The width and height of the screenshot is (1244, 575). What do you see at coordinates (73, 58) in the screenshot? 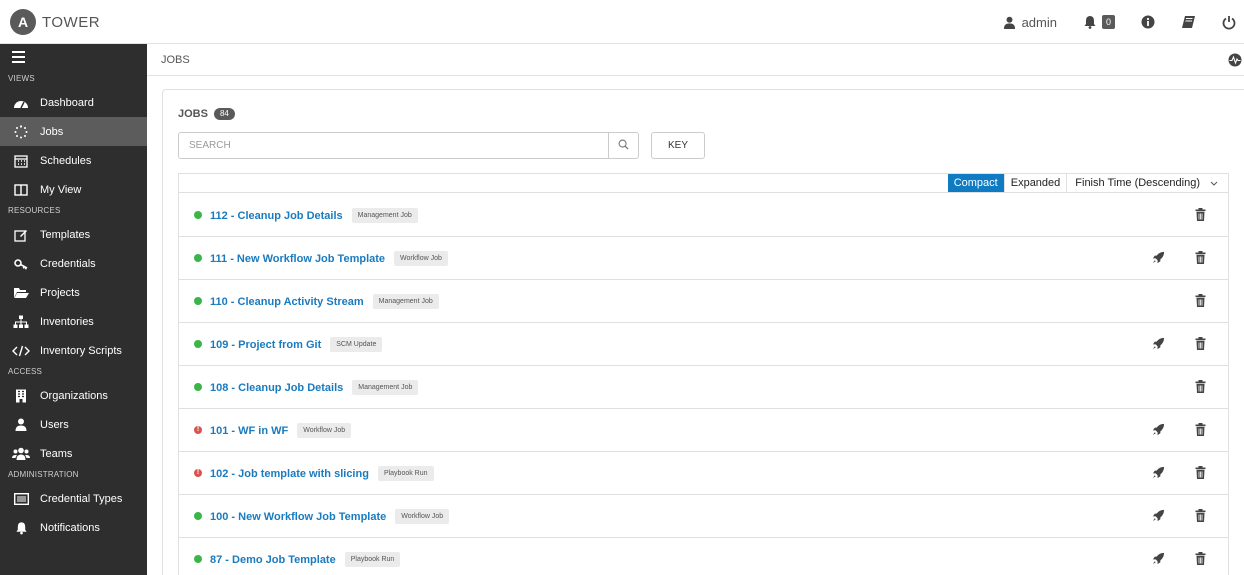
I see `menu-toggle-icon` at bounding box center [73, 58].